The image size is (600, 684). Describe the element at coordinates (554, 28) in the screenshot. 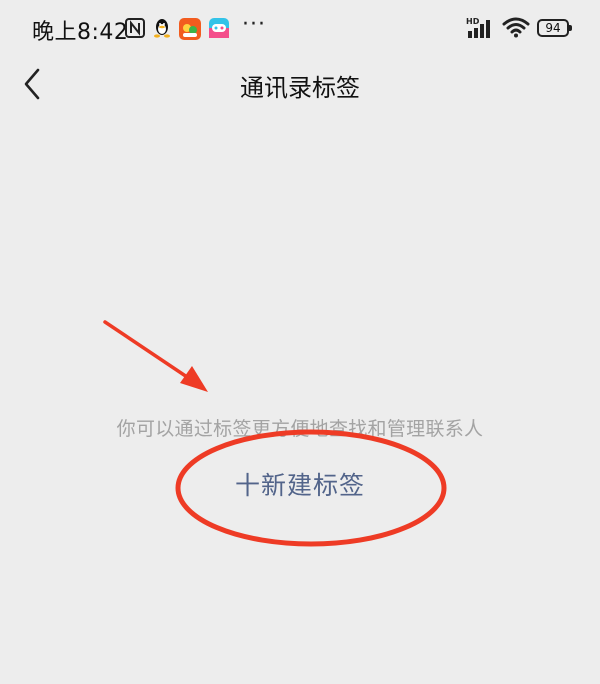

I see `battery-icon: 94` at that location.